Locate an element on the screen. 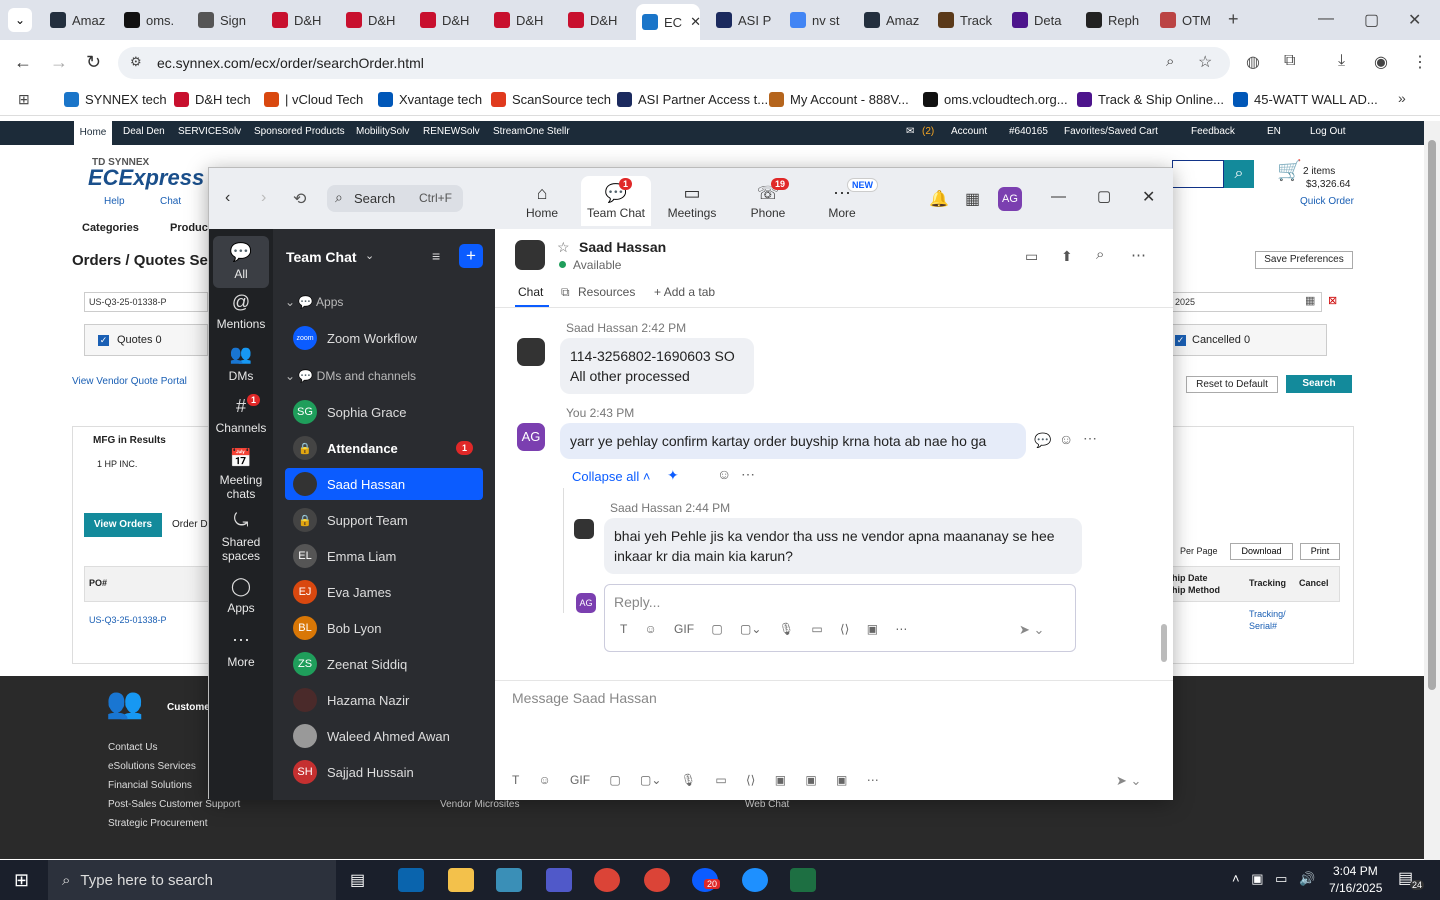  zoom-tab-more: ⋯ More NEW is located at coordinates (842, 201).